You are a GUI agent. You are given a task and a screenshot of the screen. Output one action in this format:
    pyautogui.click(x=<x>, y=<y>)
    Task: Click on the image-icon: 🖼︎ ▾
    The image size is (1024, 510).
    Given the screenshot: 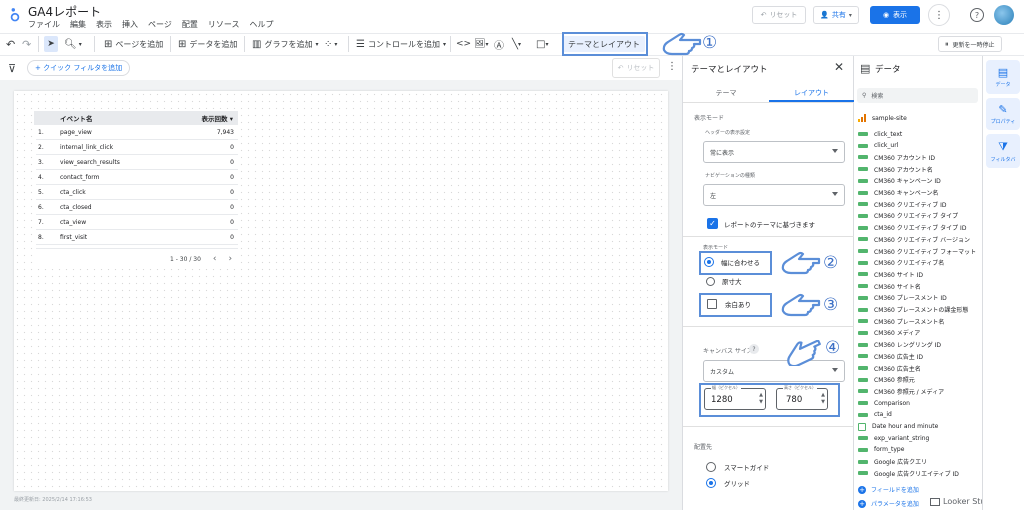 What is the action you would take?
    pyautogui.click(x=481, y=44)
    